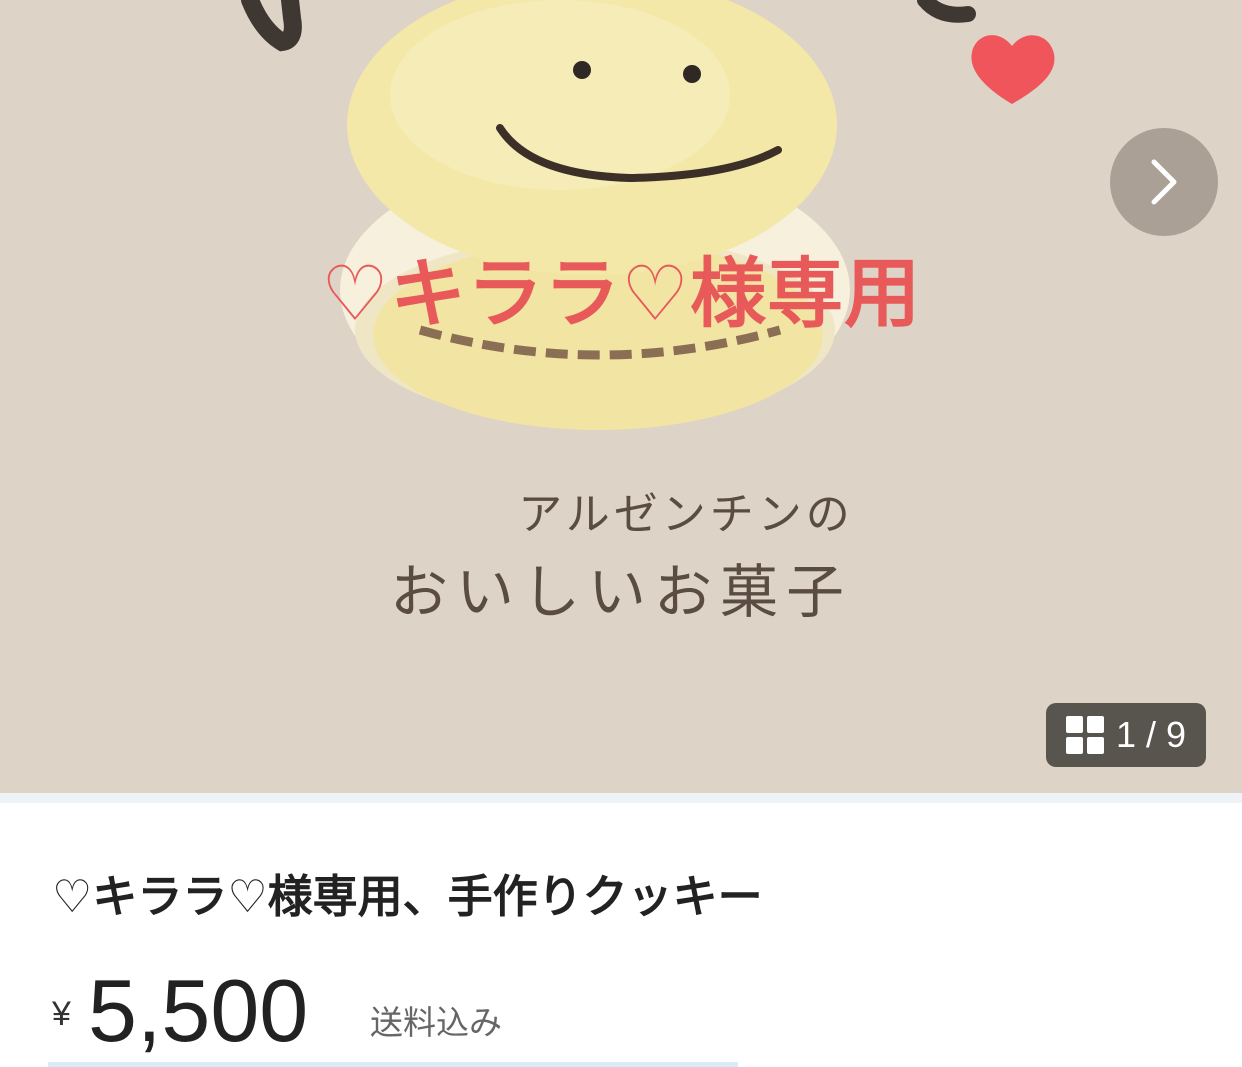  I want to click on image-handwriting-line2: おいしいお菓子, so click(620, 592).